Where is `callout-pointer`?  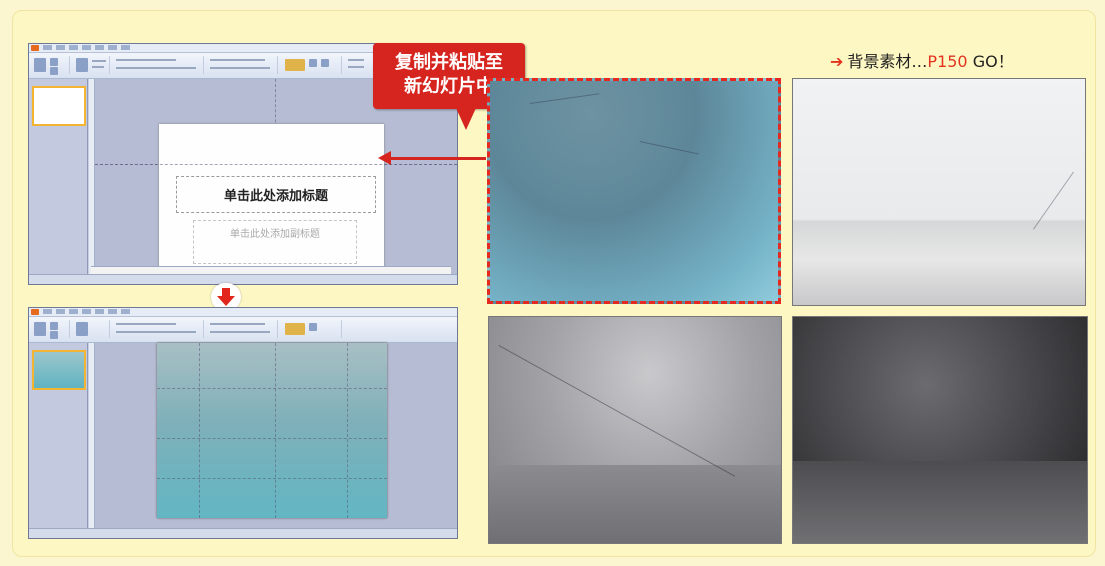
callout-pointer is located at coordinates (466, 119).